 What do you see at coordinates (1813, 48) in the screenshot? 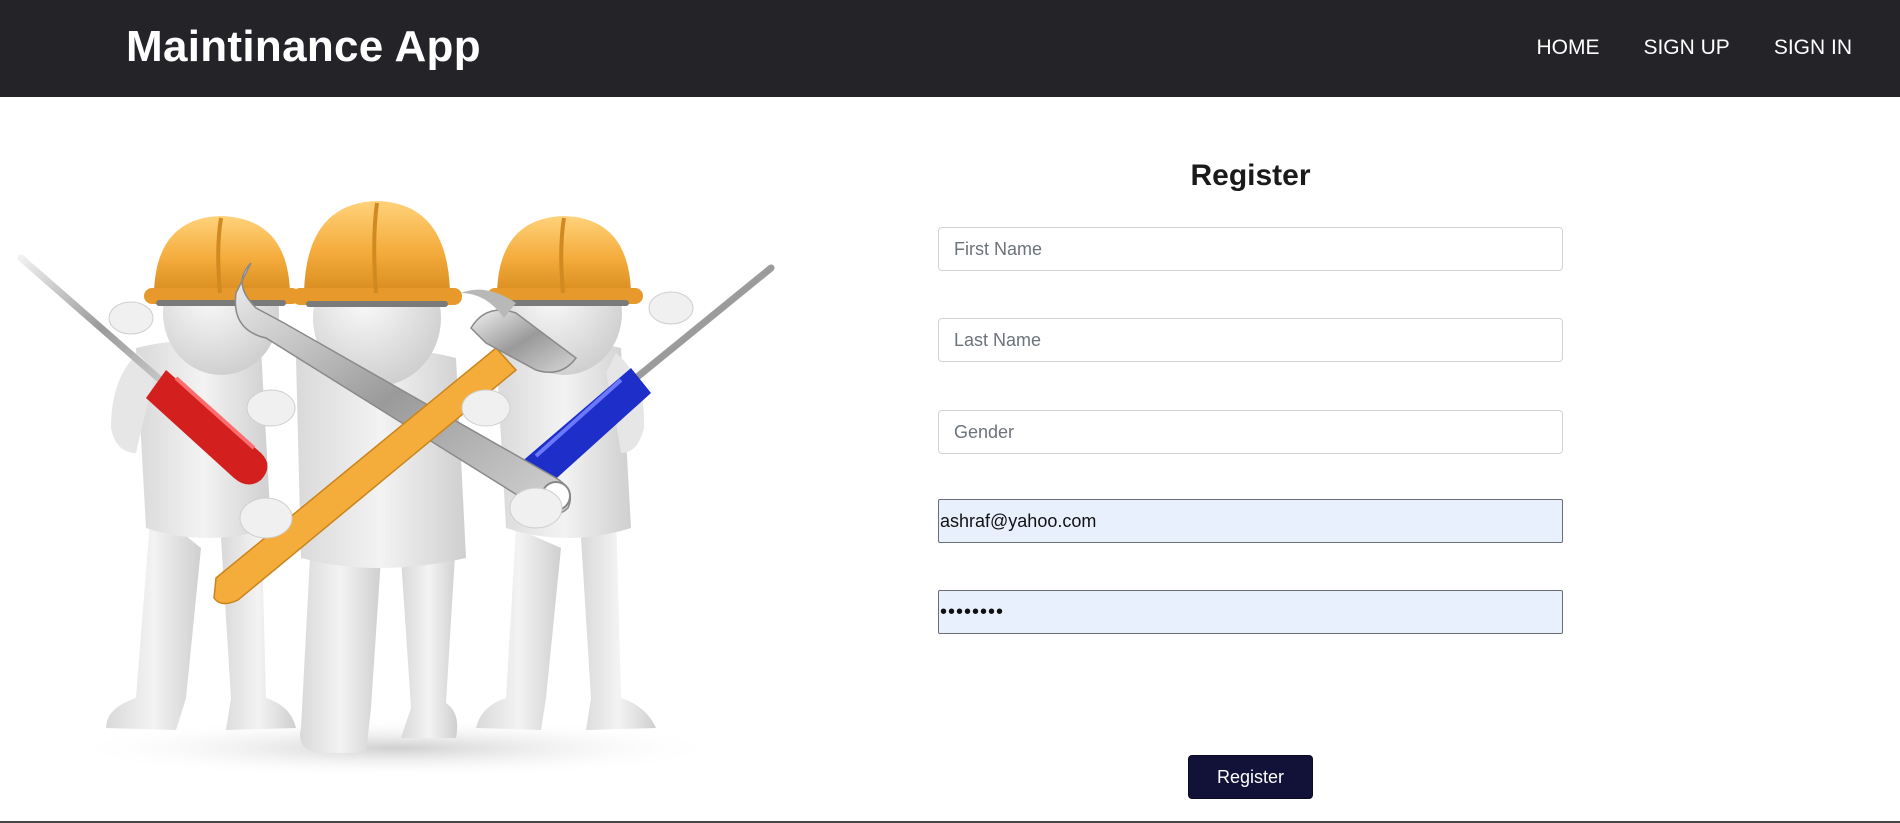
I see `nav-link-sign-in: SIGN IN` at bounding box center [1813, 48].